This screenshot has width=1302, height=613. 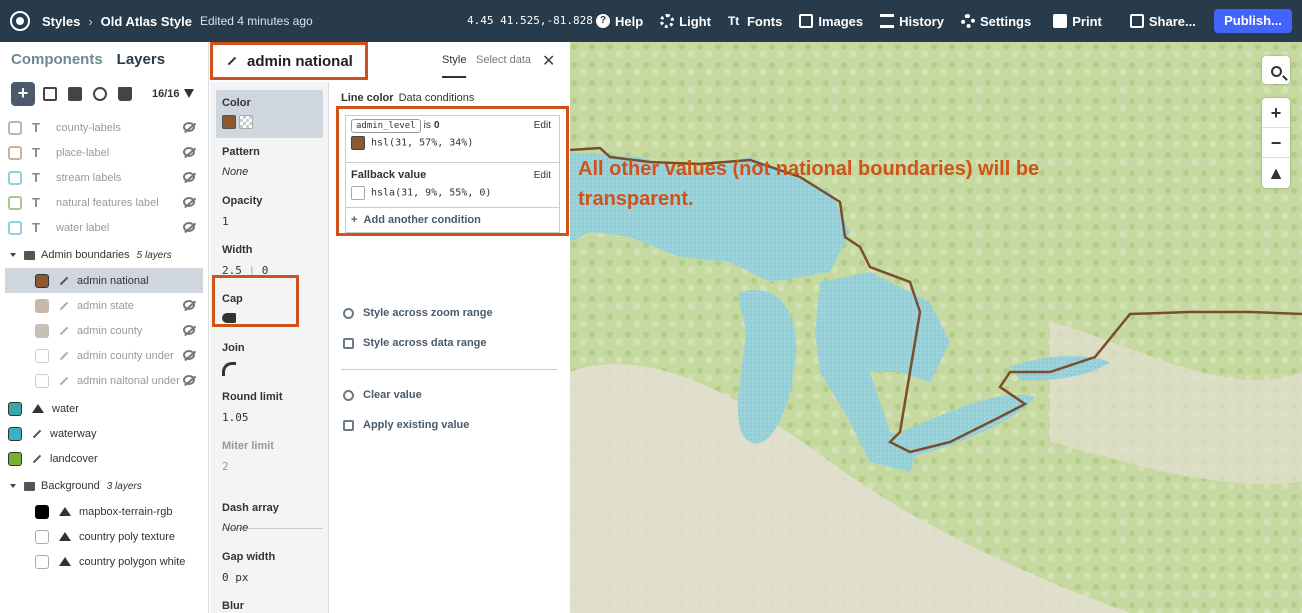 I want to click on style-zoom-button: Style across zoom range, so click(x=418, y=313).